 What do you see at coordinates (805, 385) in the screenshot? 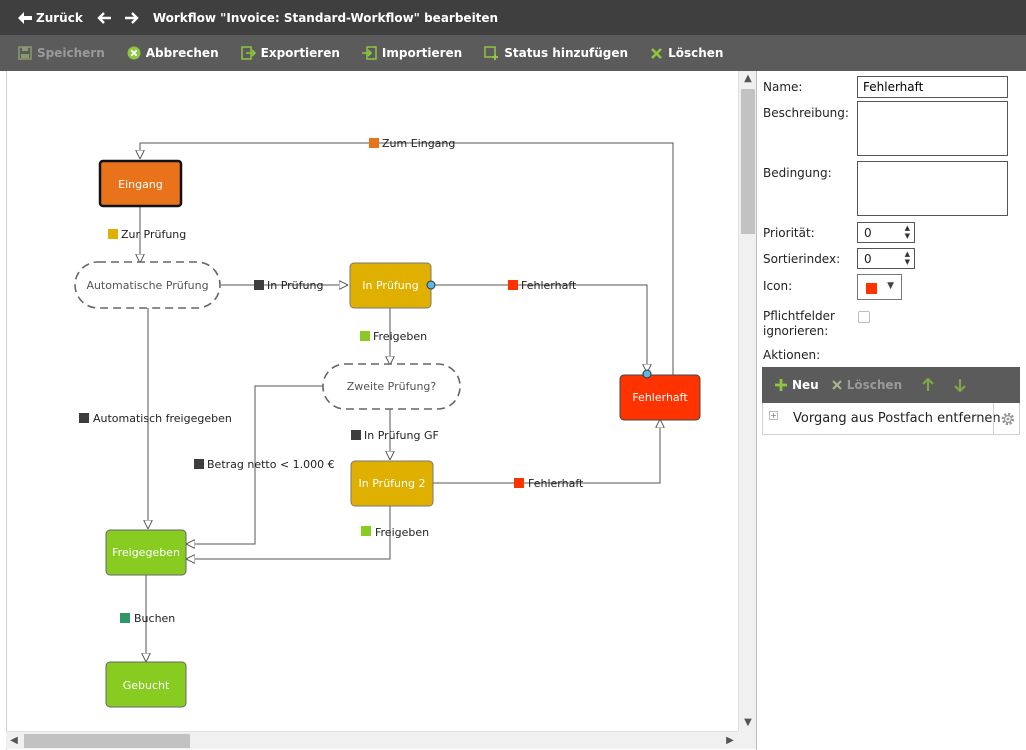
I see `add-action-label: Neu` at bounding box center [805, 385].